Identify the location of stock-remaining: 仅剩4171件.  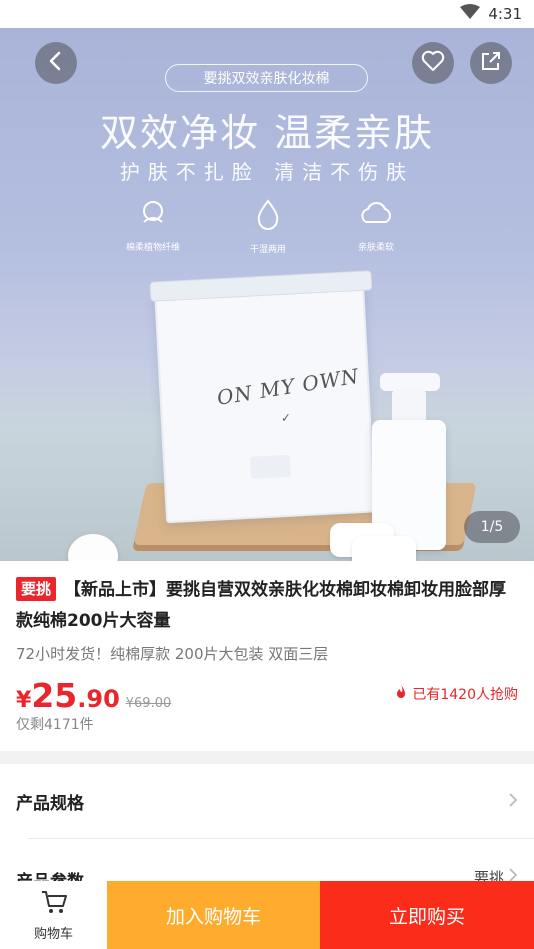
(55, 725).